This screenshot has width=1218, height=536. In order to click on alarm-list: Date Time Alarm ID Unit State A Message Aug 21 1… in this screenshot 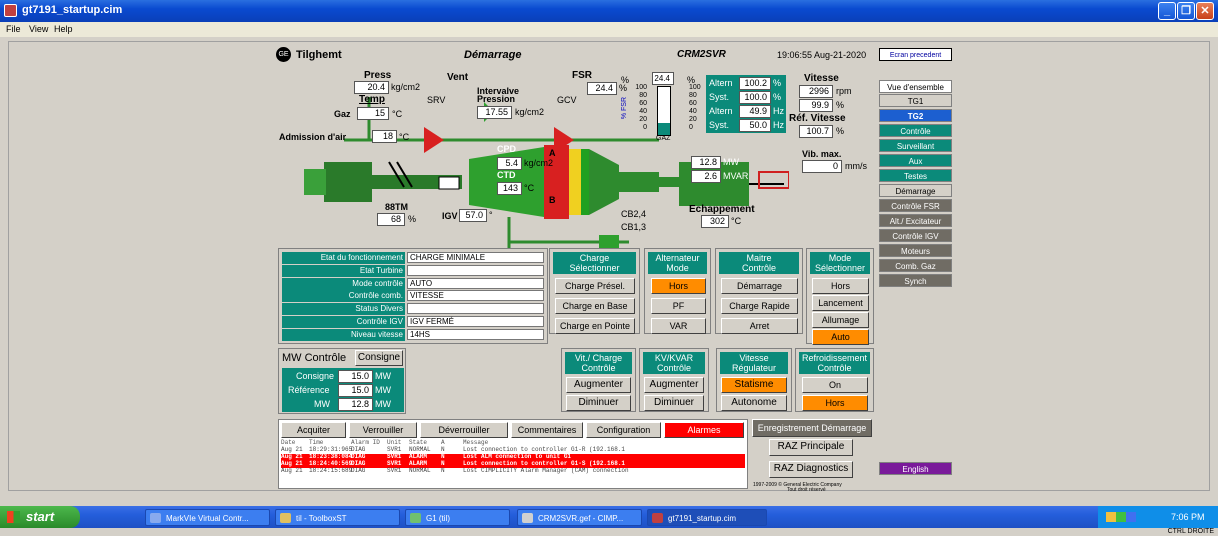, I will do `click(513, 463)`.